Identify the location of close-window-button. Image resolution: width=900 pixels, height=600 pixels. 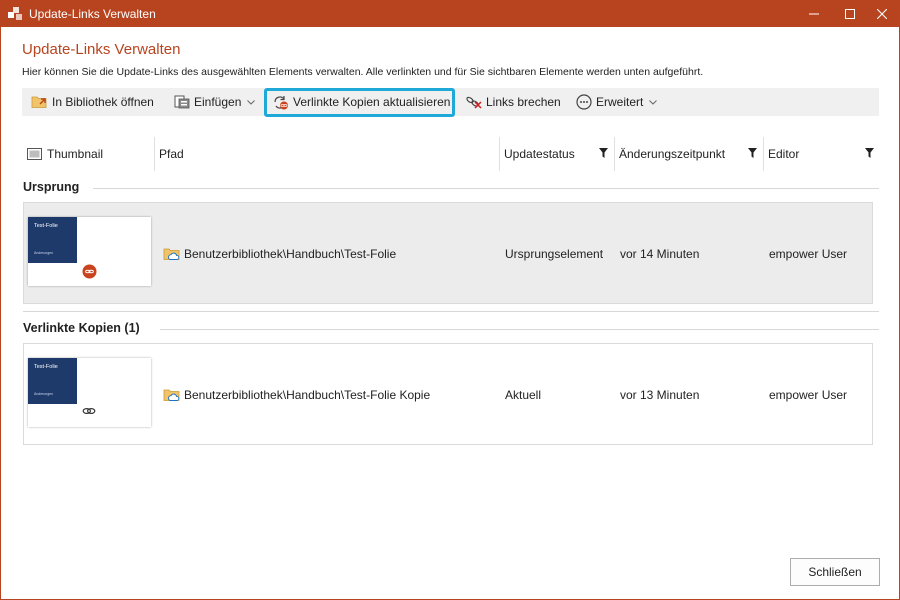
(882, 14).